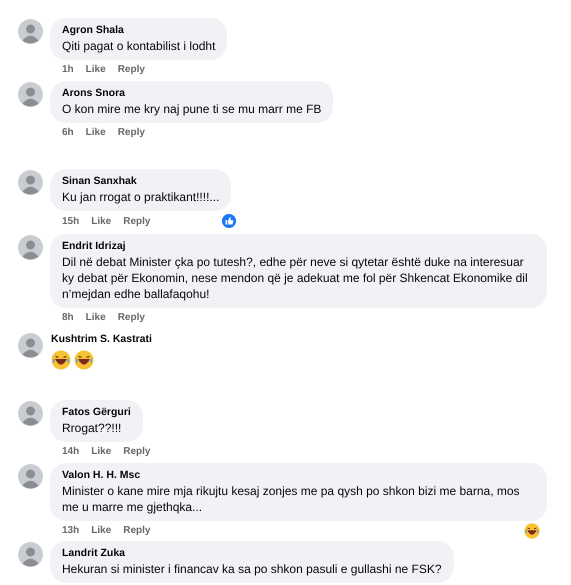  What do you see at coordinates (532, 530) in the screenshot?
I see `laughing-reaction-icon` at bounding box center [532, 530].